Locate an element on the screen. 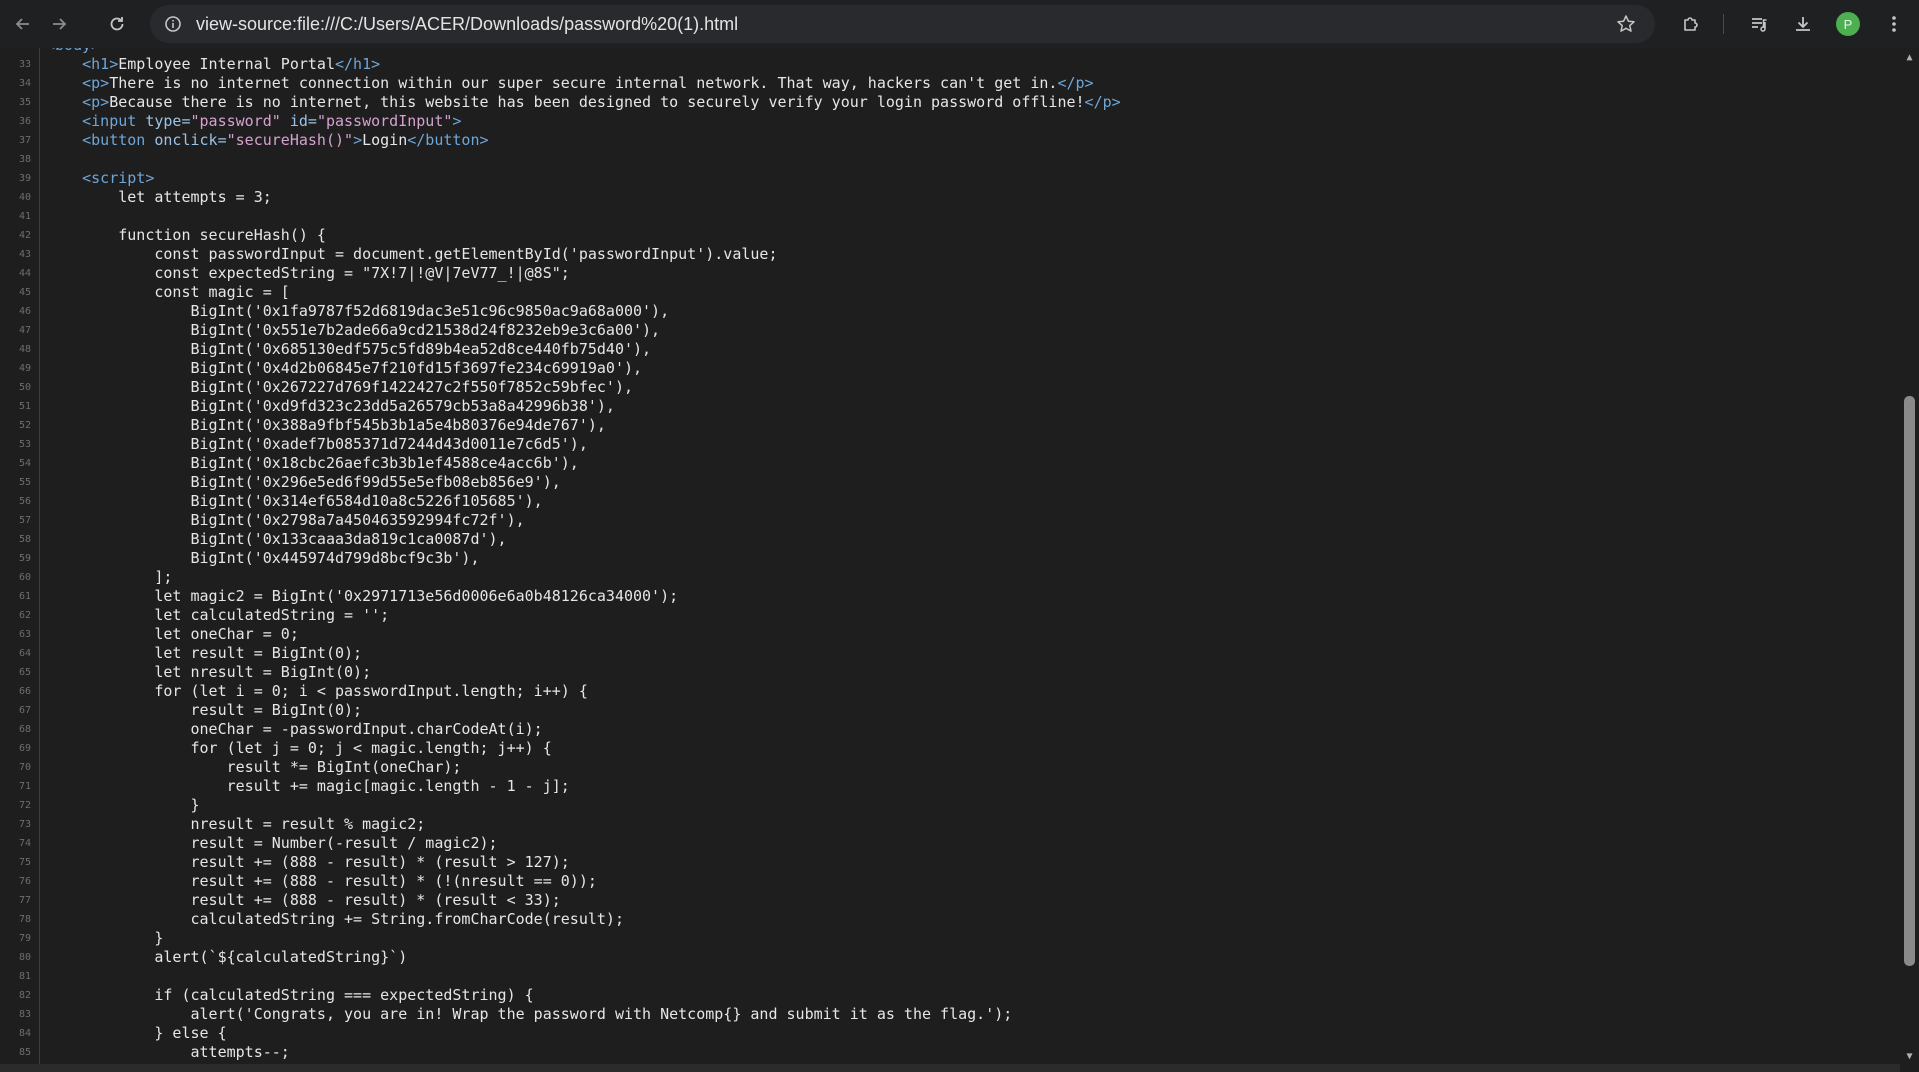 Image resolution: width=1919 pixels, height=1072 pixels. source-line: result *= BigInt(oneChar); is located at coordinates (970, 767).